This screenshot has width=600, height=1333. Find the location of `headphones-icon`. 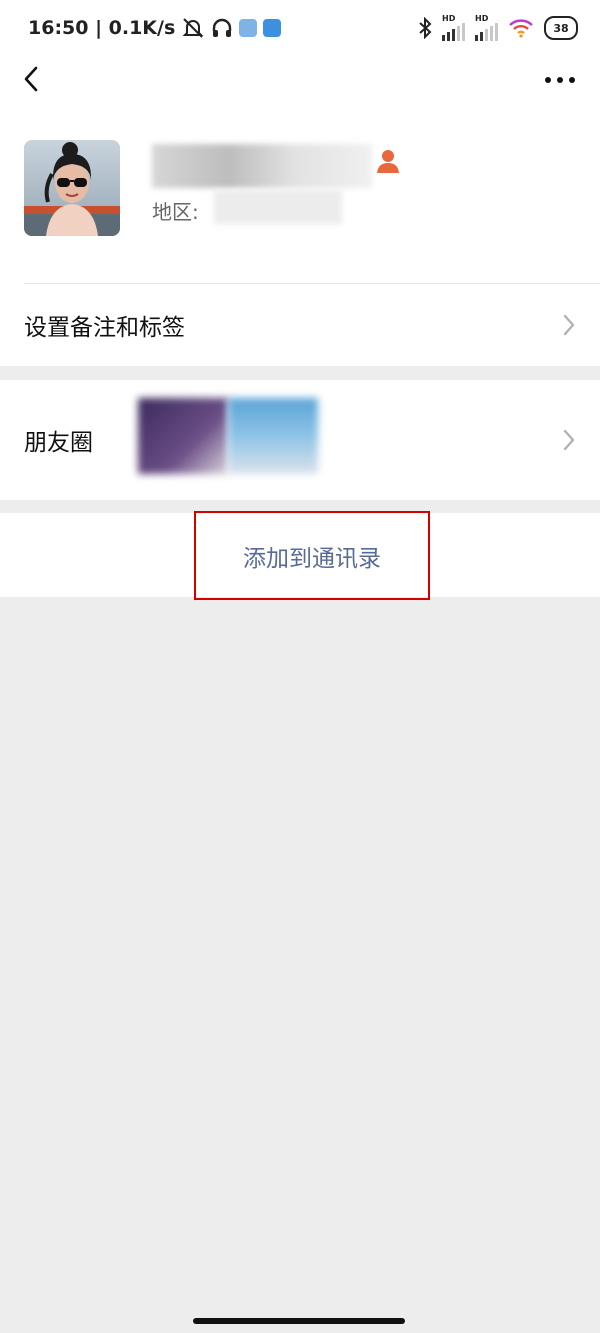

headphones-icon is located at coordinates (222, 27).